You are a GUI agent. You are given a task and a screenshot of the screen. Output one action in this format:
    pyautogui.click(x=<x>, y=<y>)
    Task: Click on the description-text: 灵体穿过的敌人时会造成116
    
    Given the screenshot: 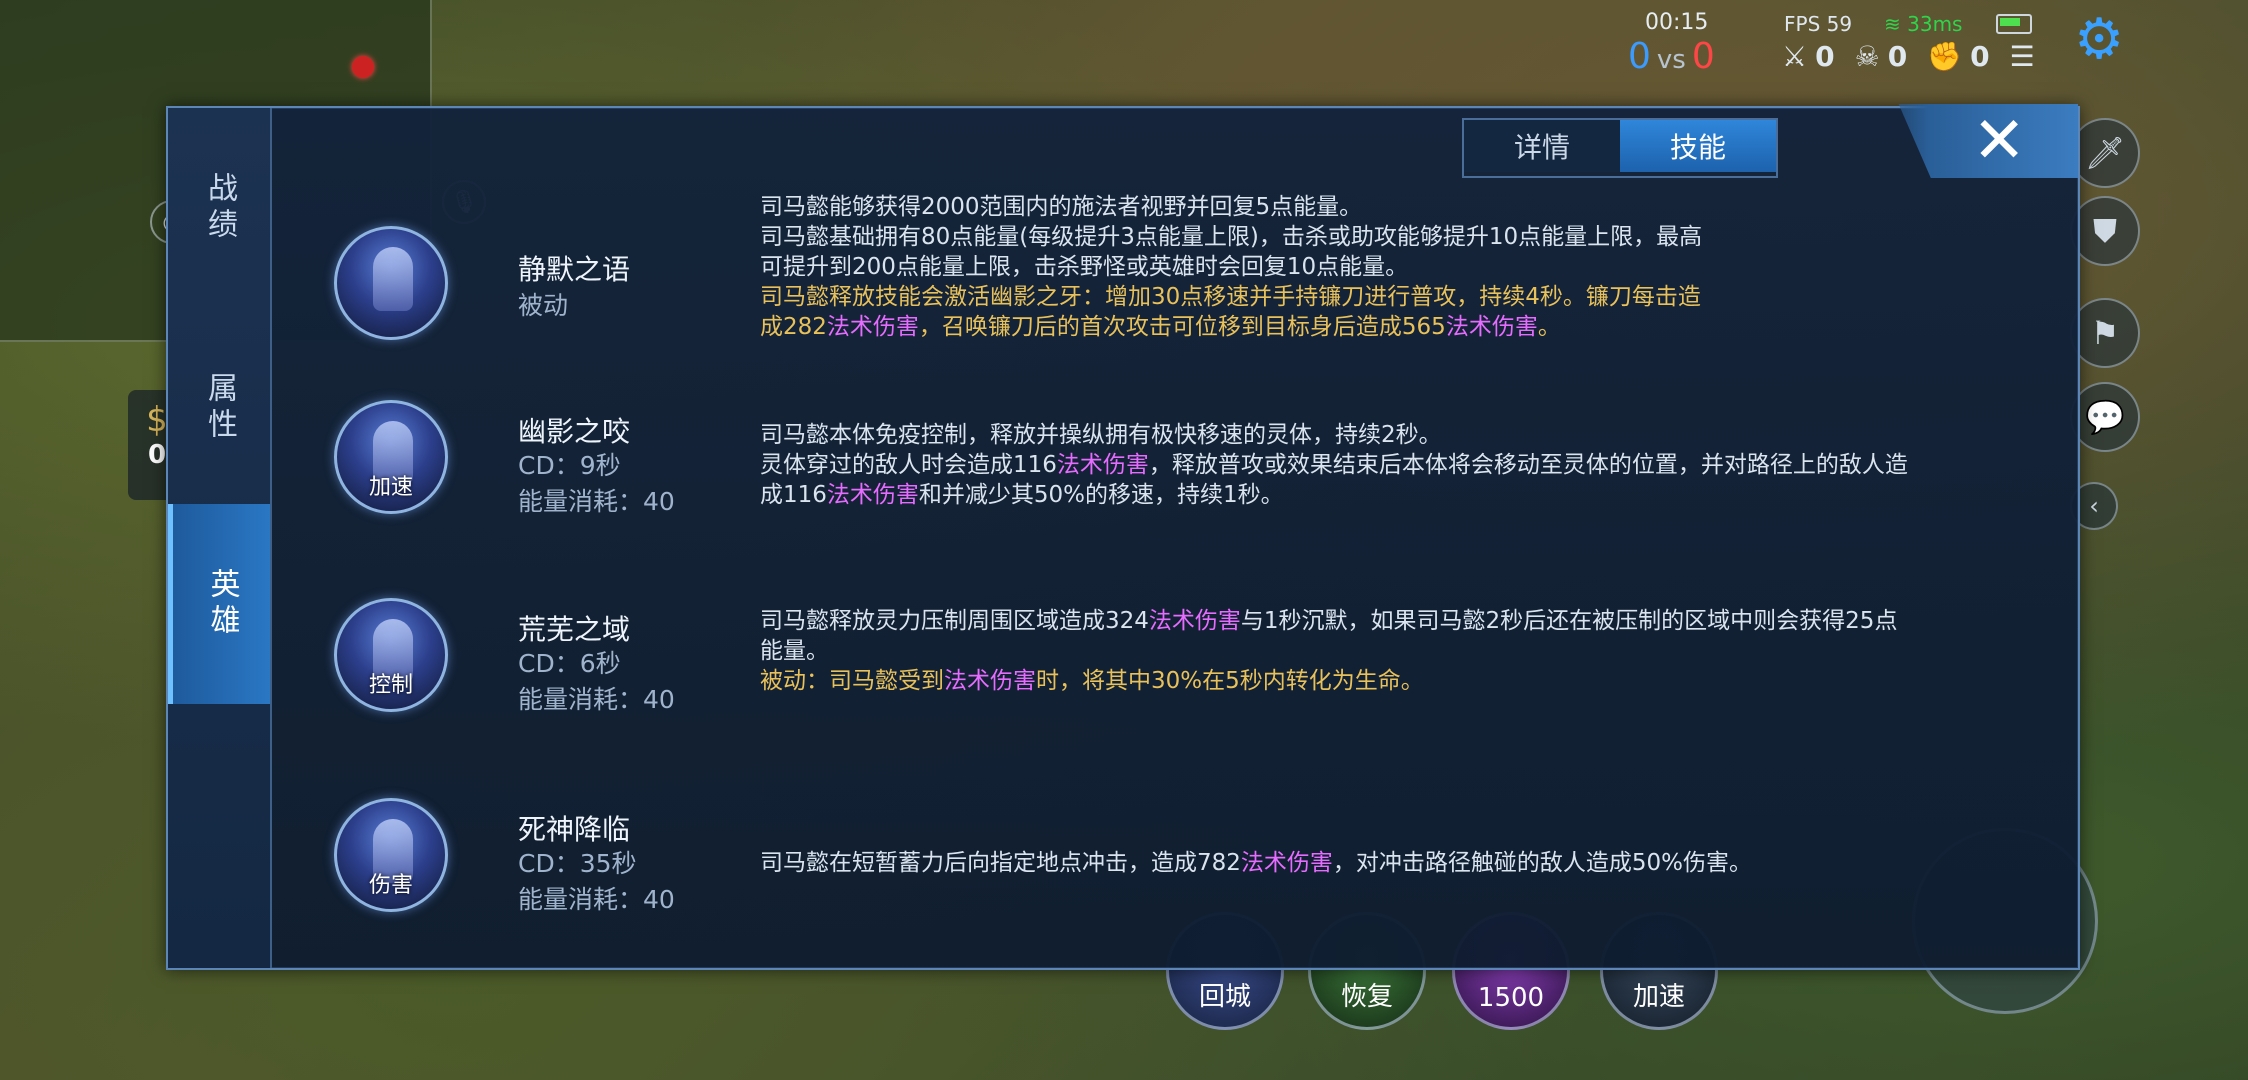 What is the action you would take?
    pyautogui.click(x=908, y=465)
    